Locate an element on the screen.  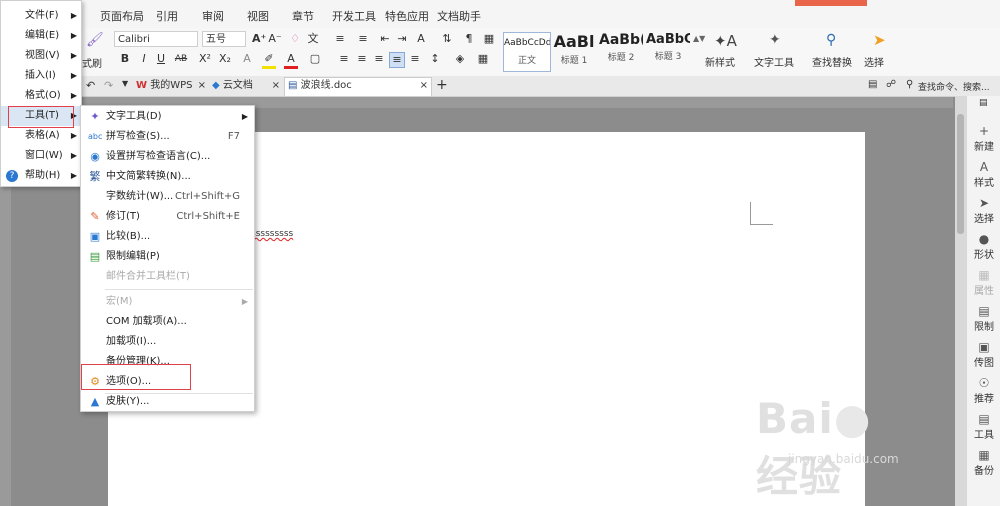
menu-item-macro: 宏(M) ▶ is located at coordinates (167, 302).